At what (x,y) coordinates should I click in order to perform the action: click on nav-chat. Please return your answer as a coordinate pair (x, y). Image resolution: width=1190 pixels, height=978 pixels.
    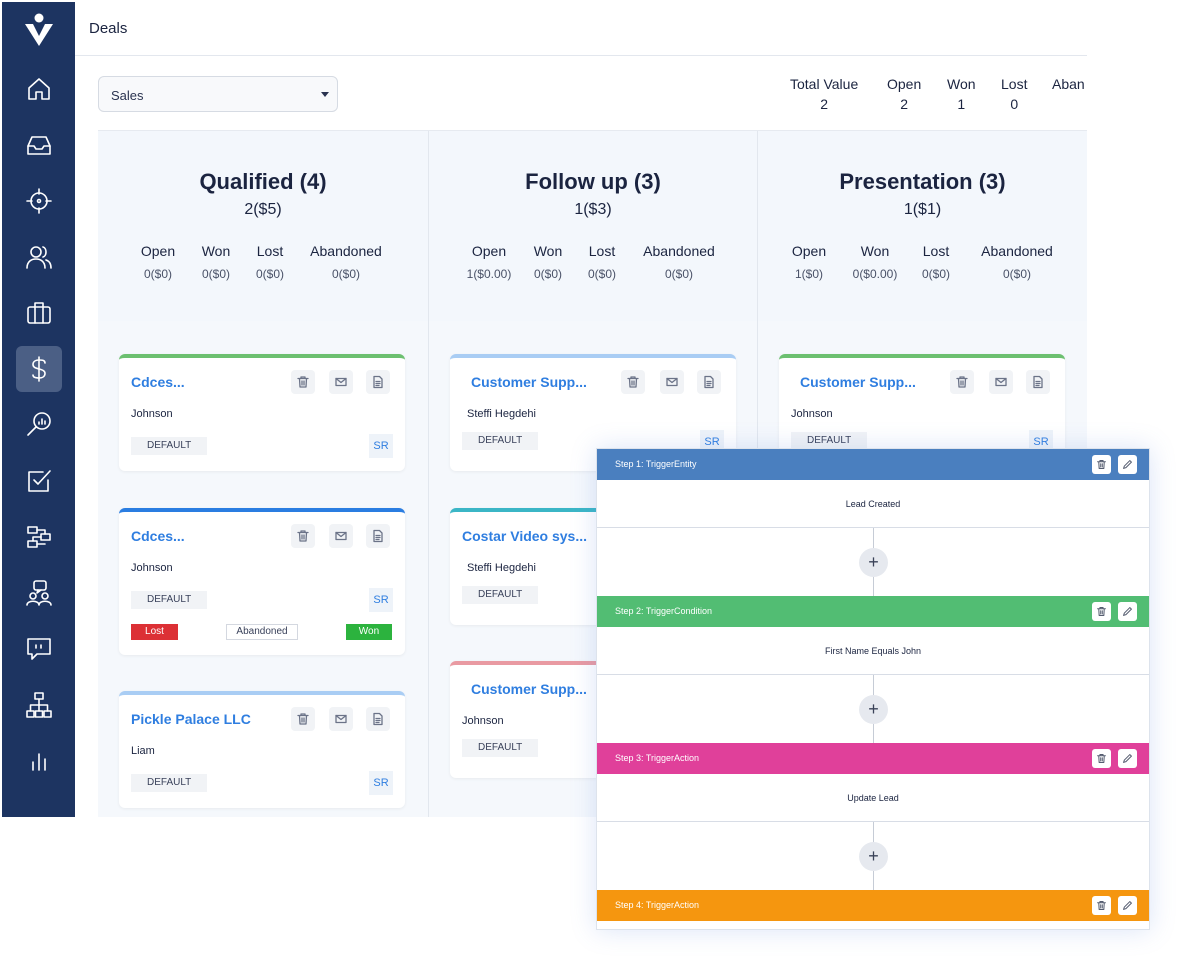
    Looking at the image, I should click on (39, 649).